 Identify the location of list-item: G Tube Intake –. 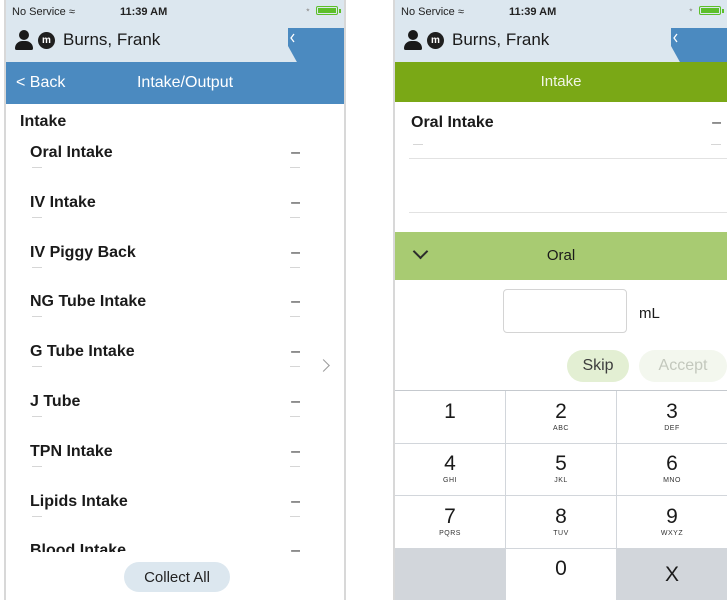
(175, 358).